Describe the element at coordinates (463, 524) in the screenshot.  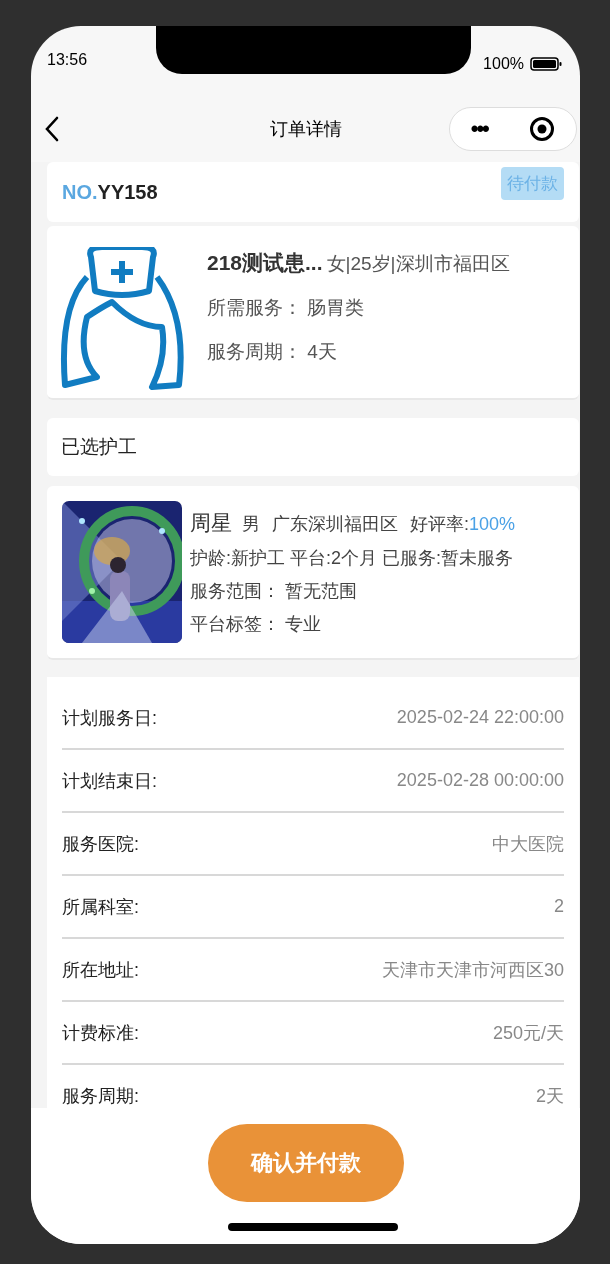
I see `rating: 好评率:100%` at that location.